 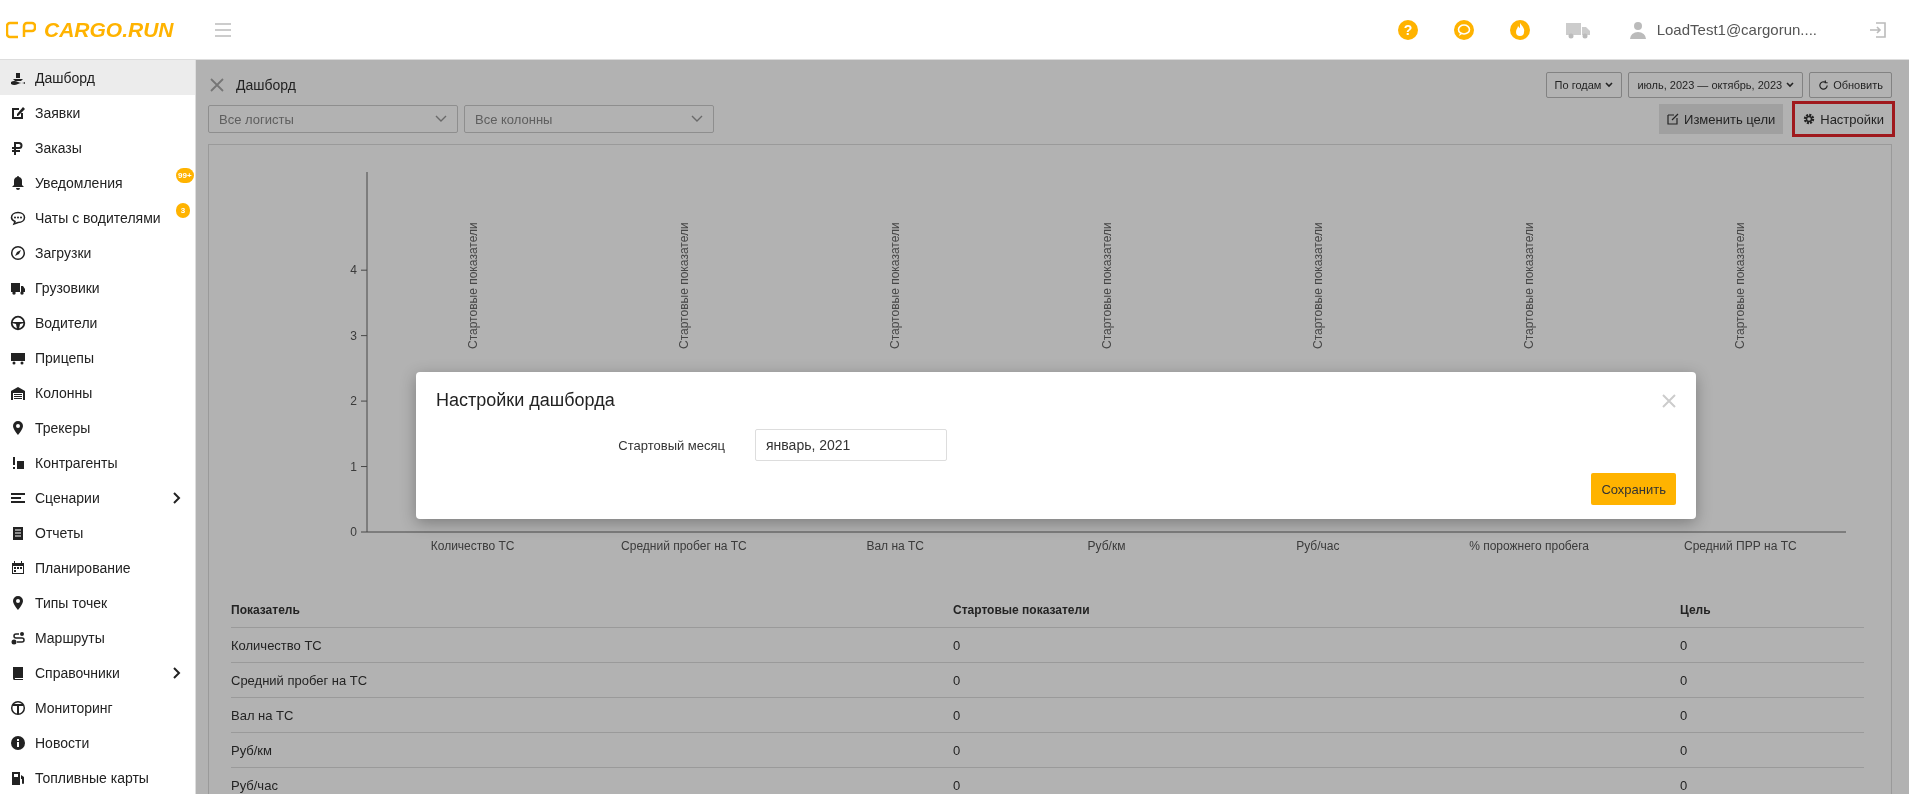 What do you see at coordinates (1843, 119) in the screenshot?
I see `action-button: Настройки` at bounding box center [1843, 119].